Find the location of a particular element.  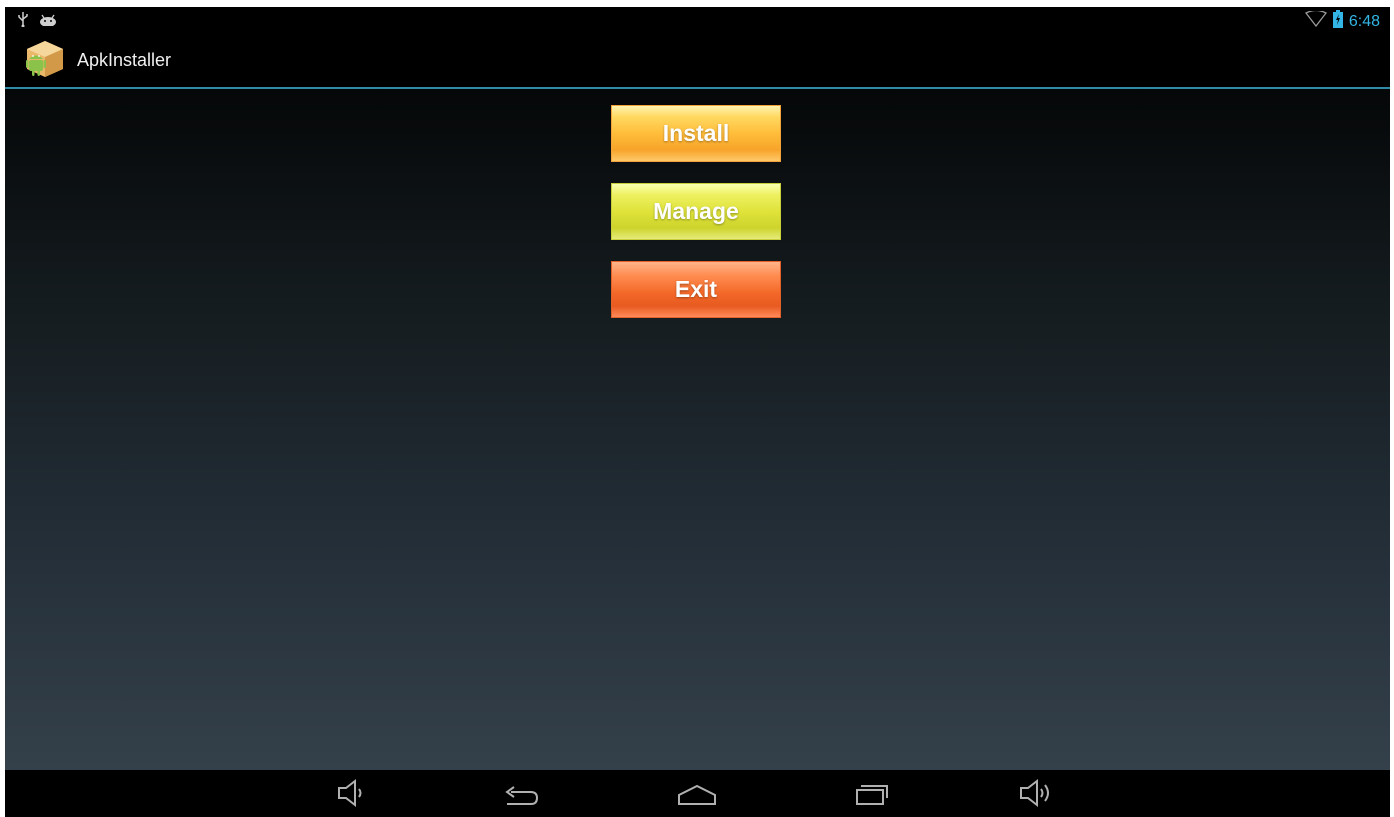

exit-button: Exit is located at coordinates (696, 289).